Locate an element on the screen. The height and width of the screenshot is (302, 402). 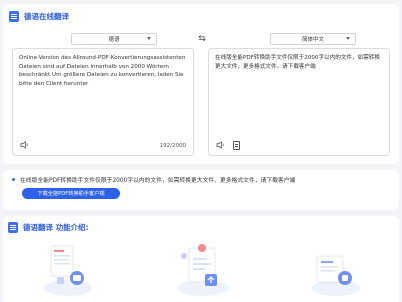
source-language-select: 德语 is located at coordinates (114, 39).